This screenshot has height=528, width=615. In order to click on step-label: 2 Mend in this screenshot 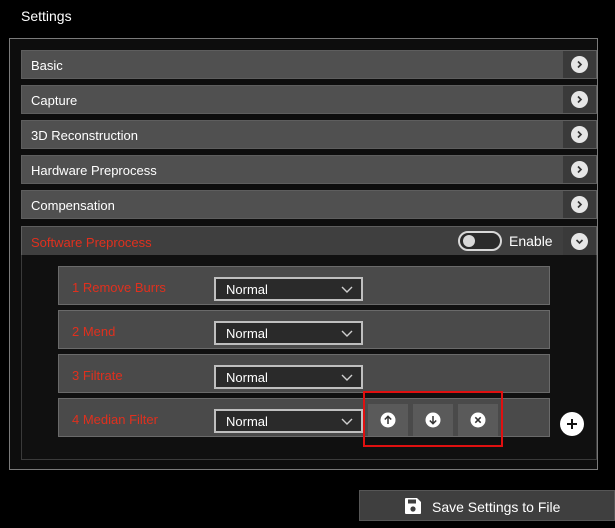, I will do `click(94, 331)`.